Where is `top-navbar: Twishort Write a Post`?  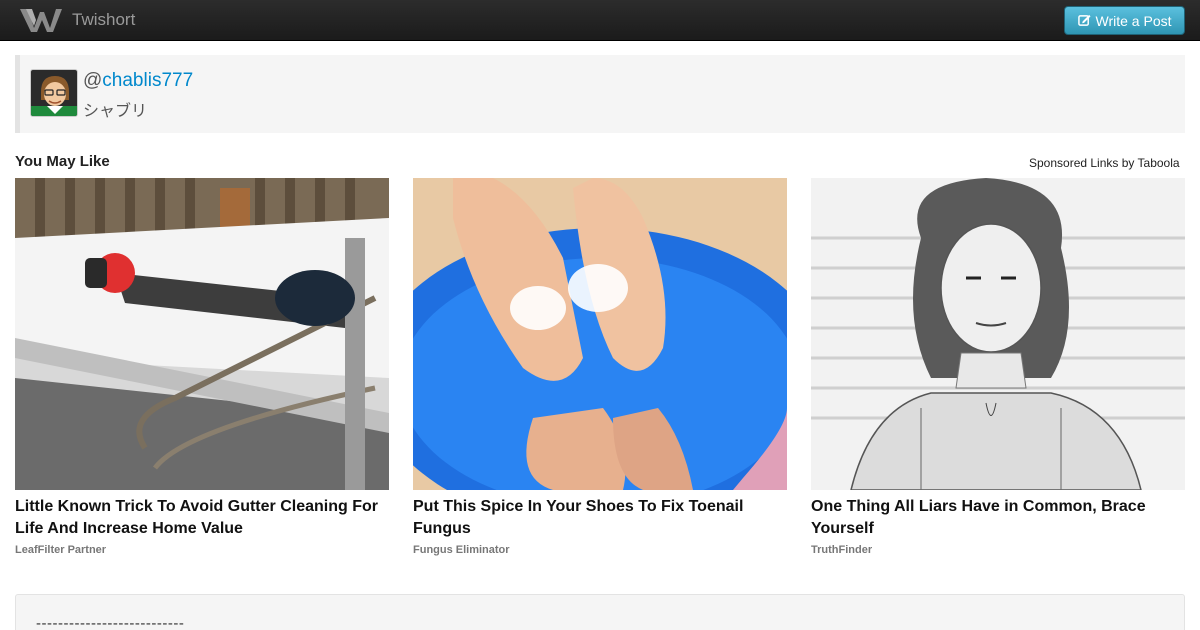 top-navbar: Twishort Write a Post is located at coordinates (600, 20).